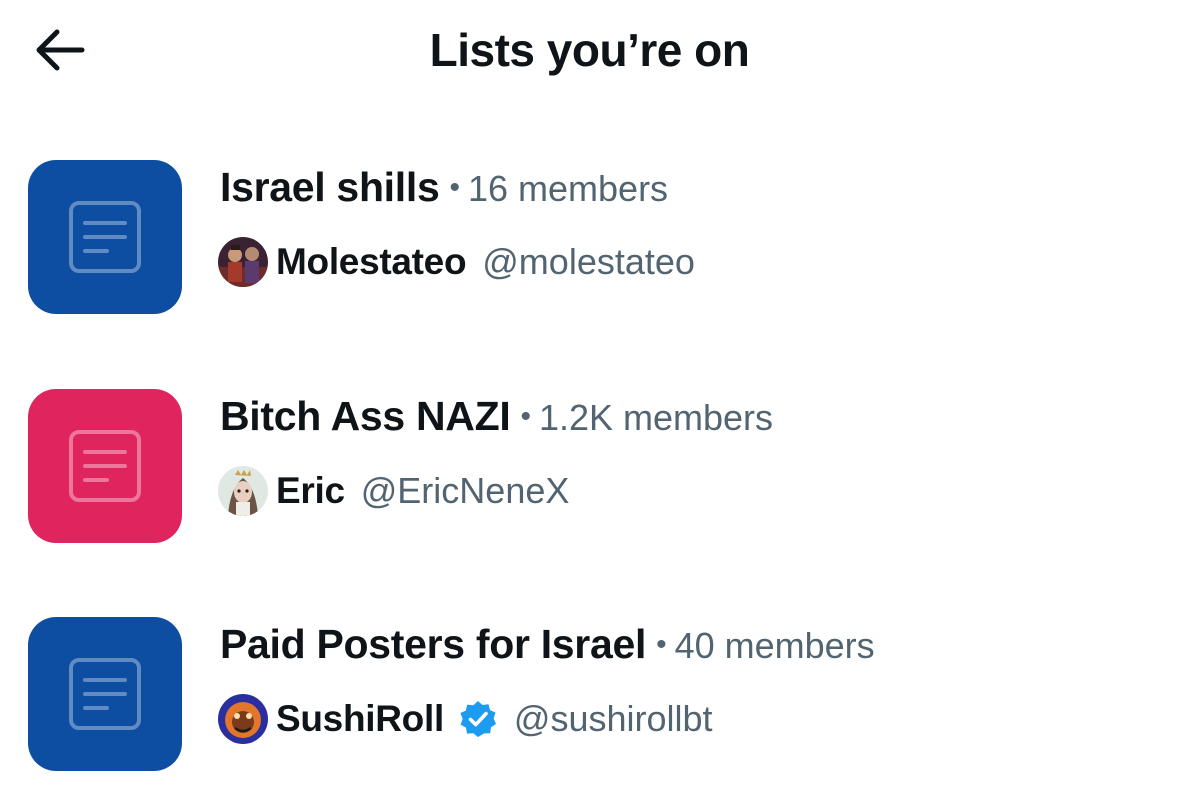 The width and height of the screenshot is (1179, 786). I want to click on list-owner: Molestateo @molestateo, so click(456, 262).